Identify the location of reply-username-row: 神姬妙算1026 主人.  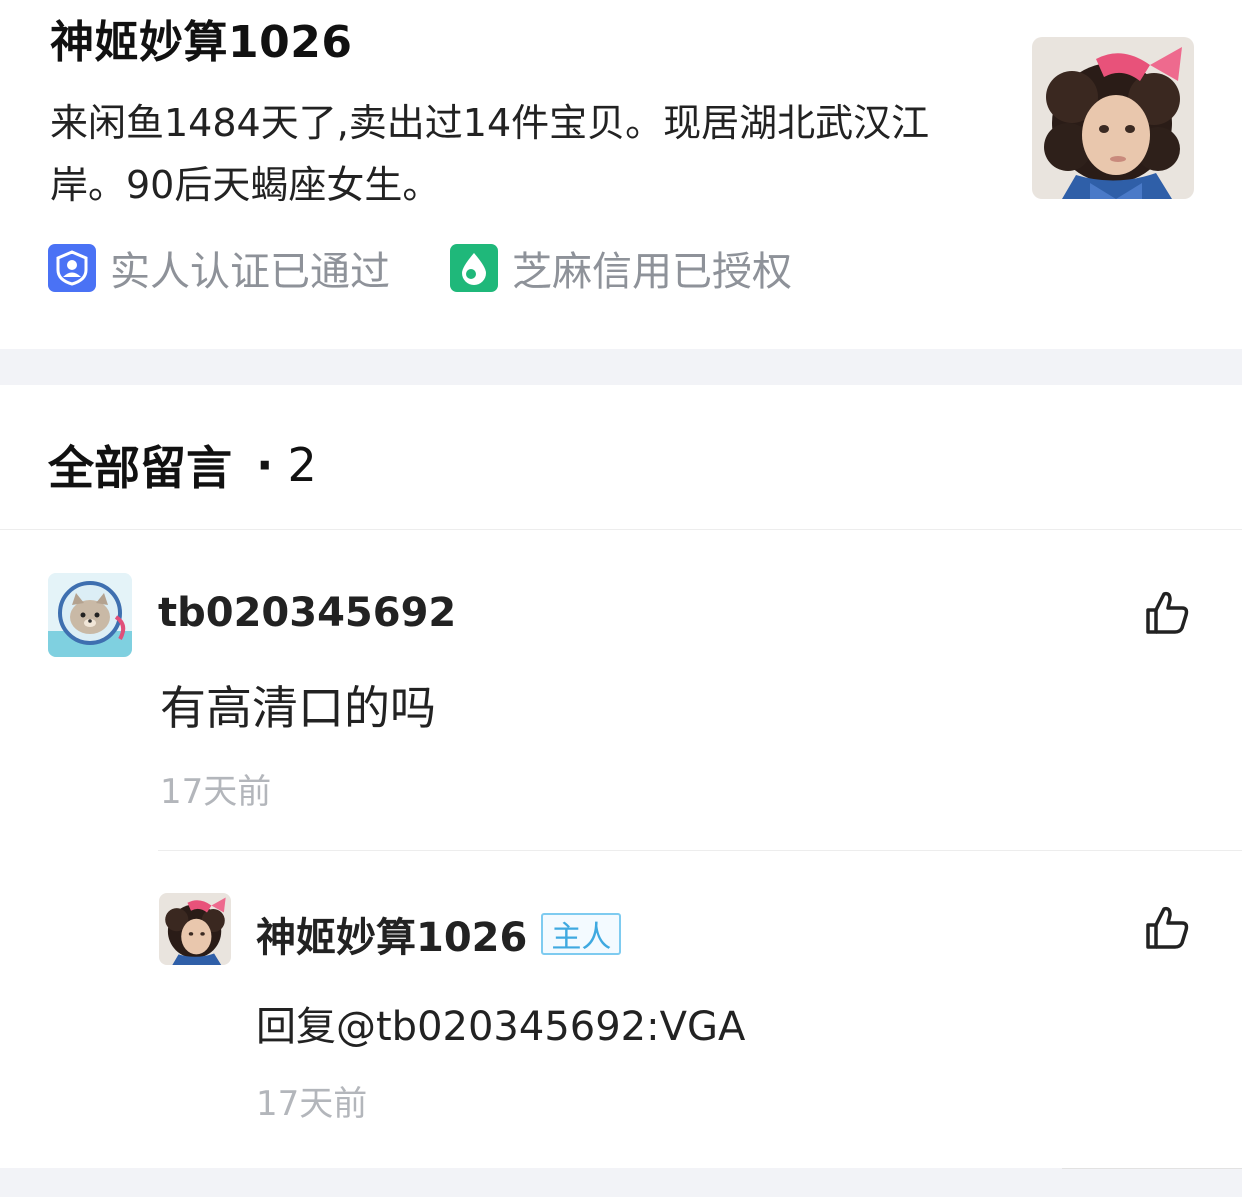
(439, 934).